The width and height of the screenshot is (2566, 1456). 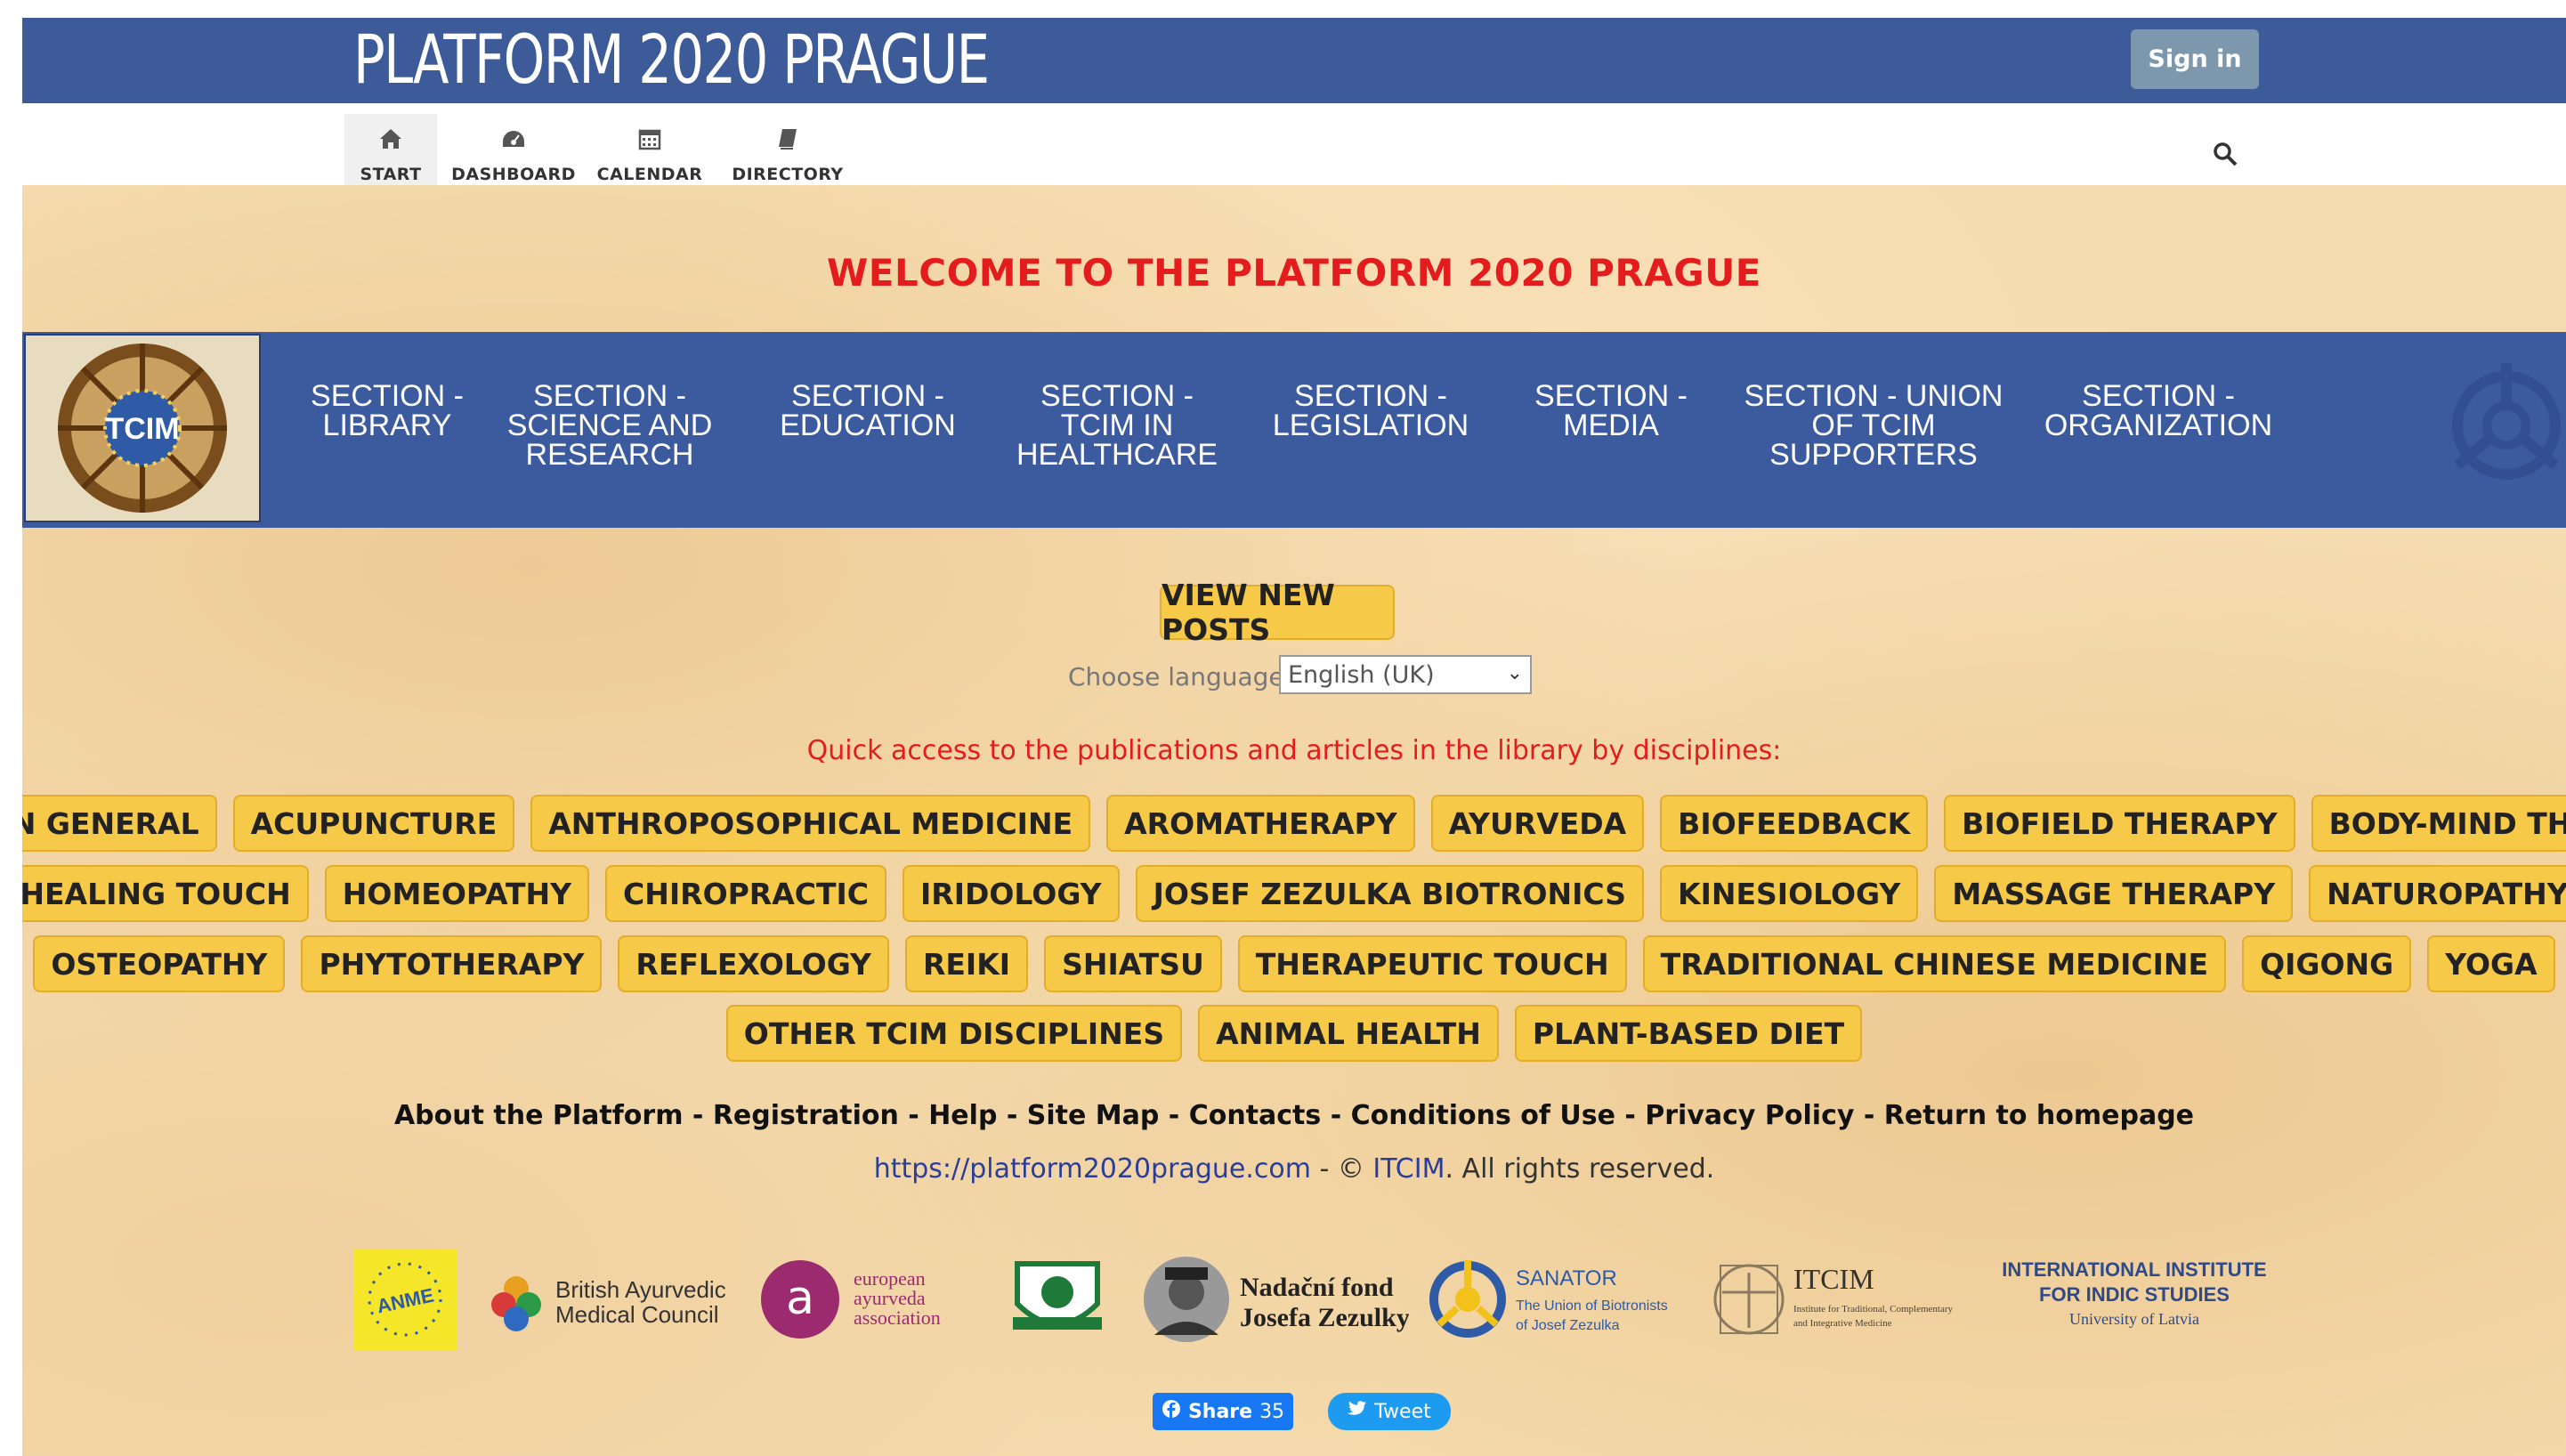 What do you see at coordinates (390, 141) in the screenshot?
I see `home-icon` at bounding box center [390, 141].